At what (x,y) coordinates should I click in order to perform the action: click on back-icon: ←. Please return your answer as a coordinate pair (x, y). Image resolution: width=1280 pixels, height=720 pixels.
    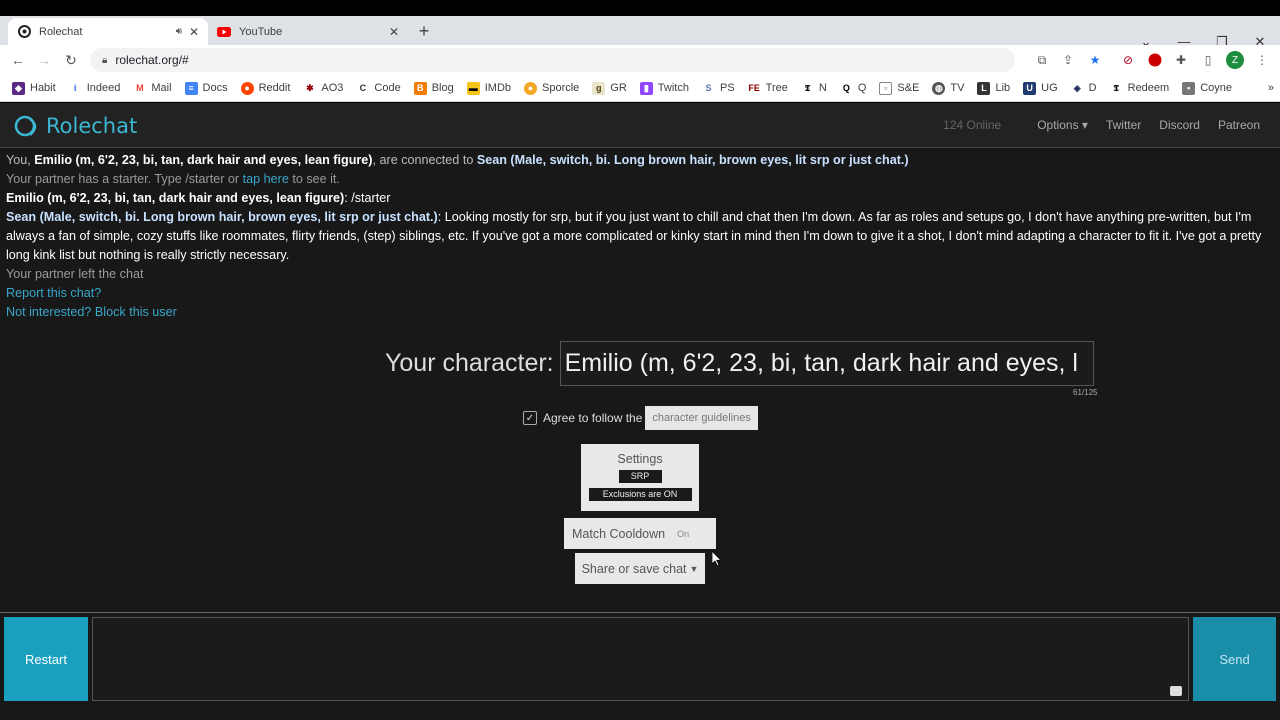
    Looking at the image, I should click on (18, 60).